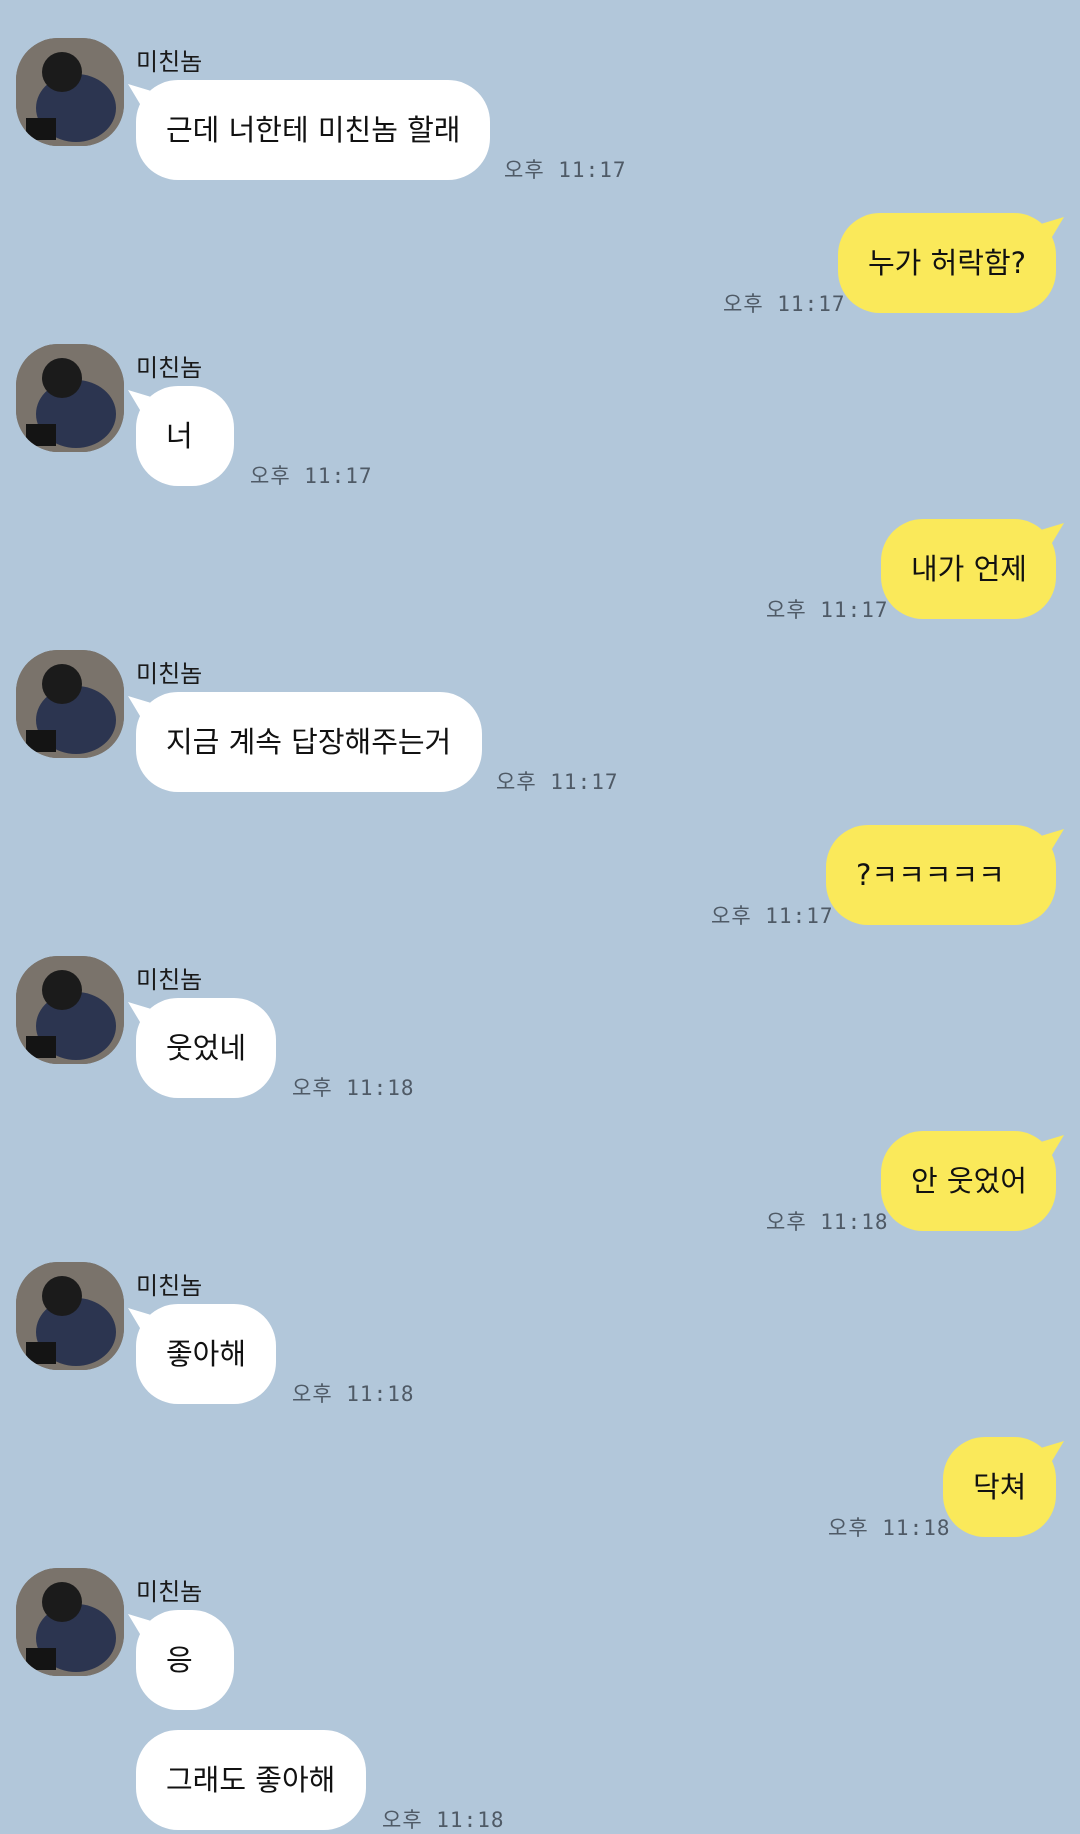 This screenshot has height=1834, width=1080. Describe the element at coordinates (206, 1048) in the screenshot. I see `message-bubble: 웃었네` at that location.